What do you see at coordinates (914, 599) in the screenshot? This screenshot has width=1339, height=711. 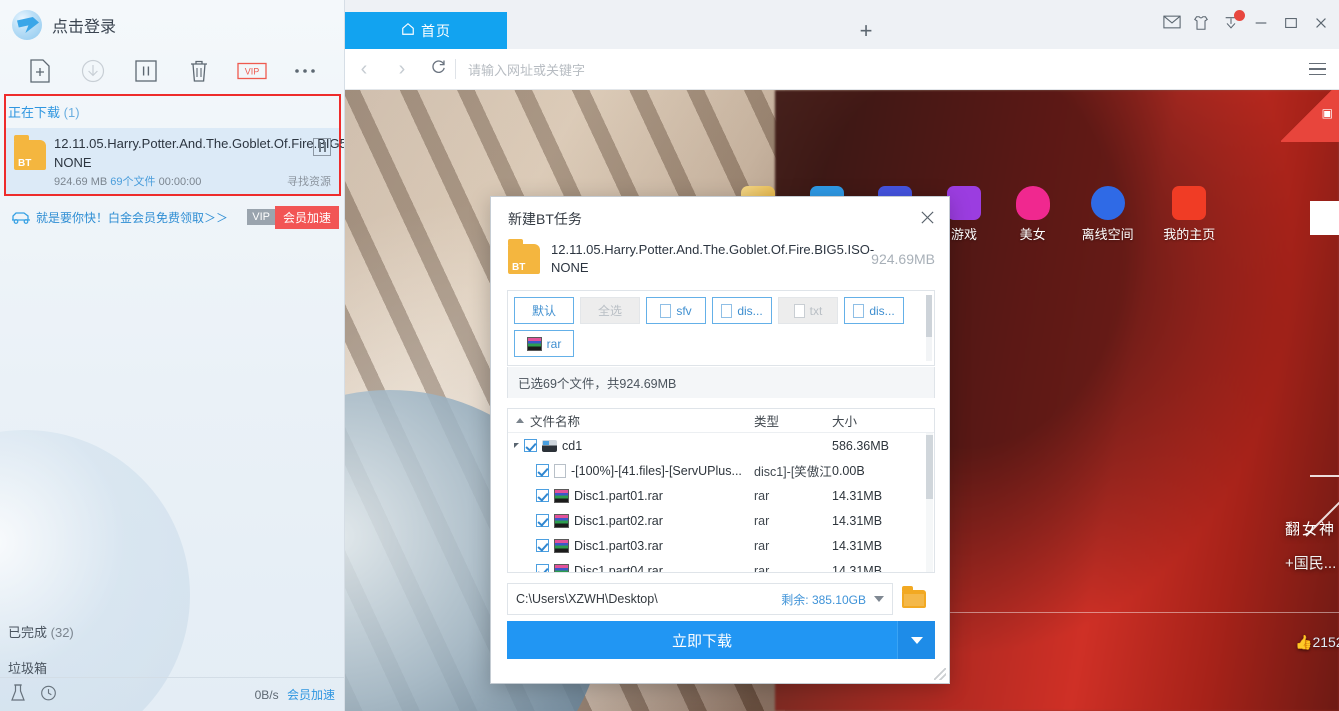 I see `browse-folder-button` at bounding box center [914, 599].